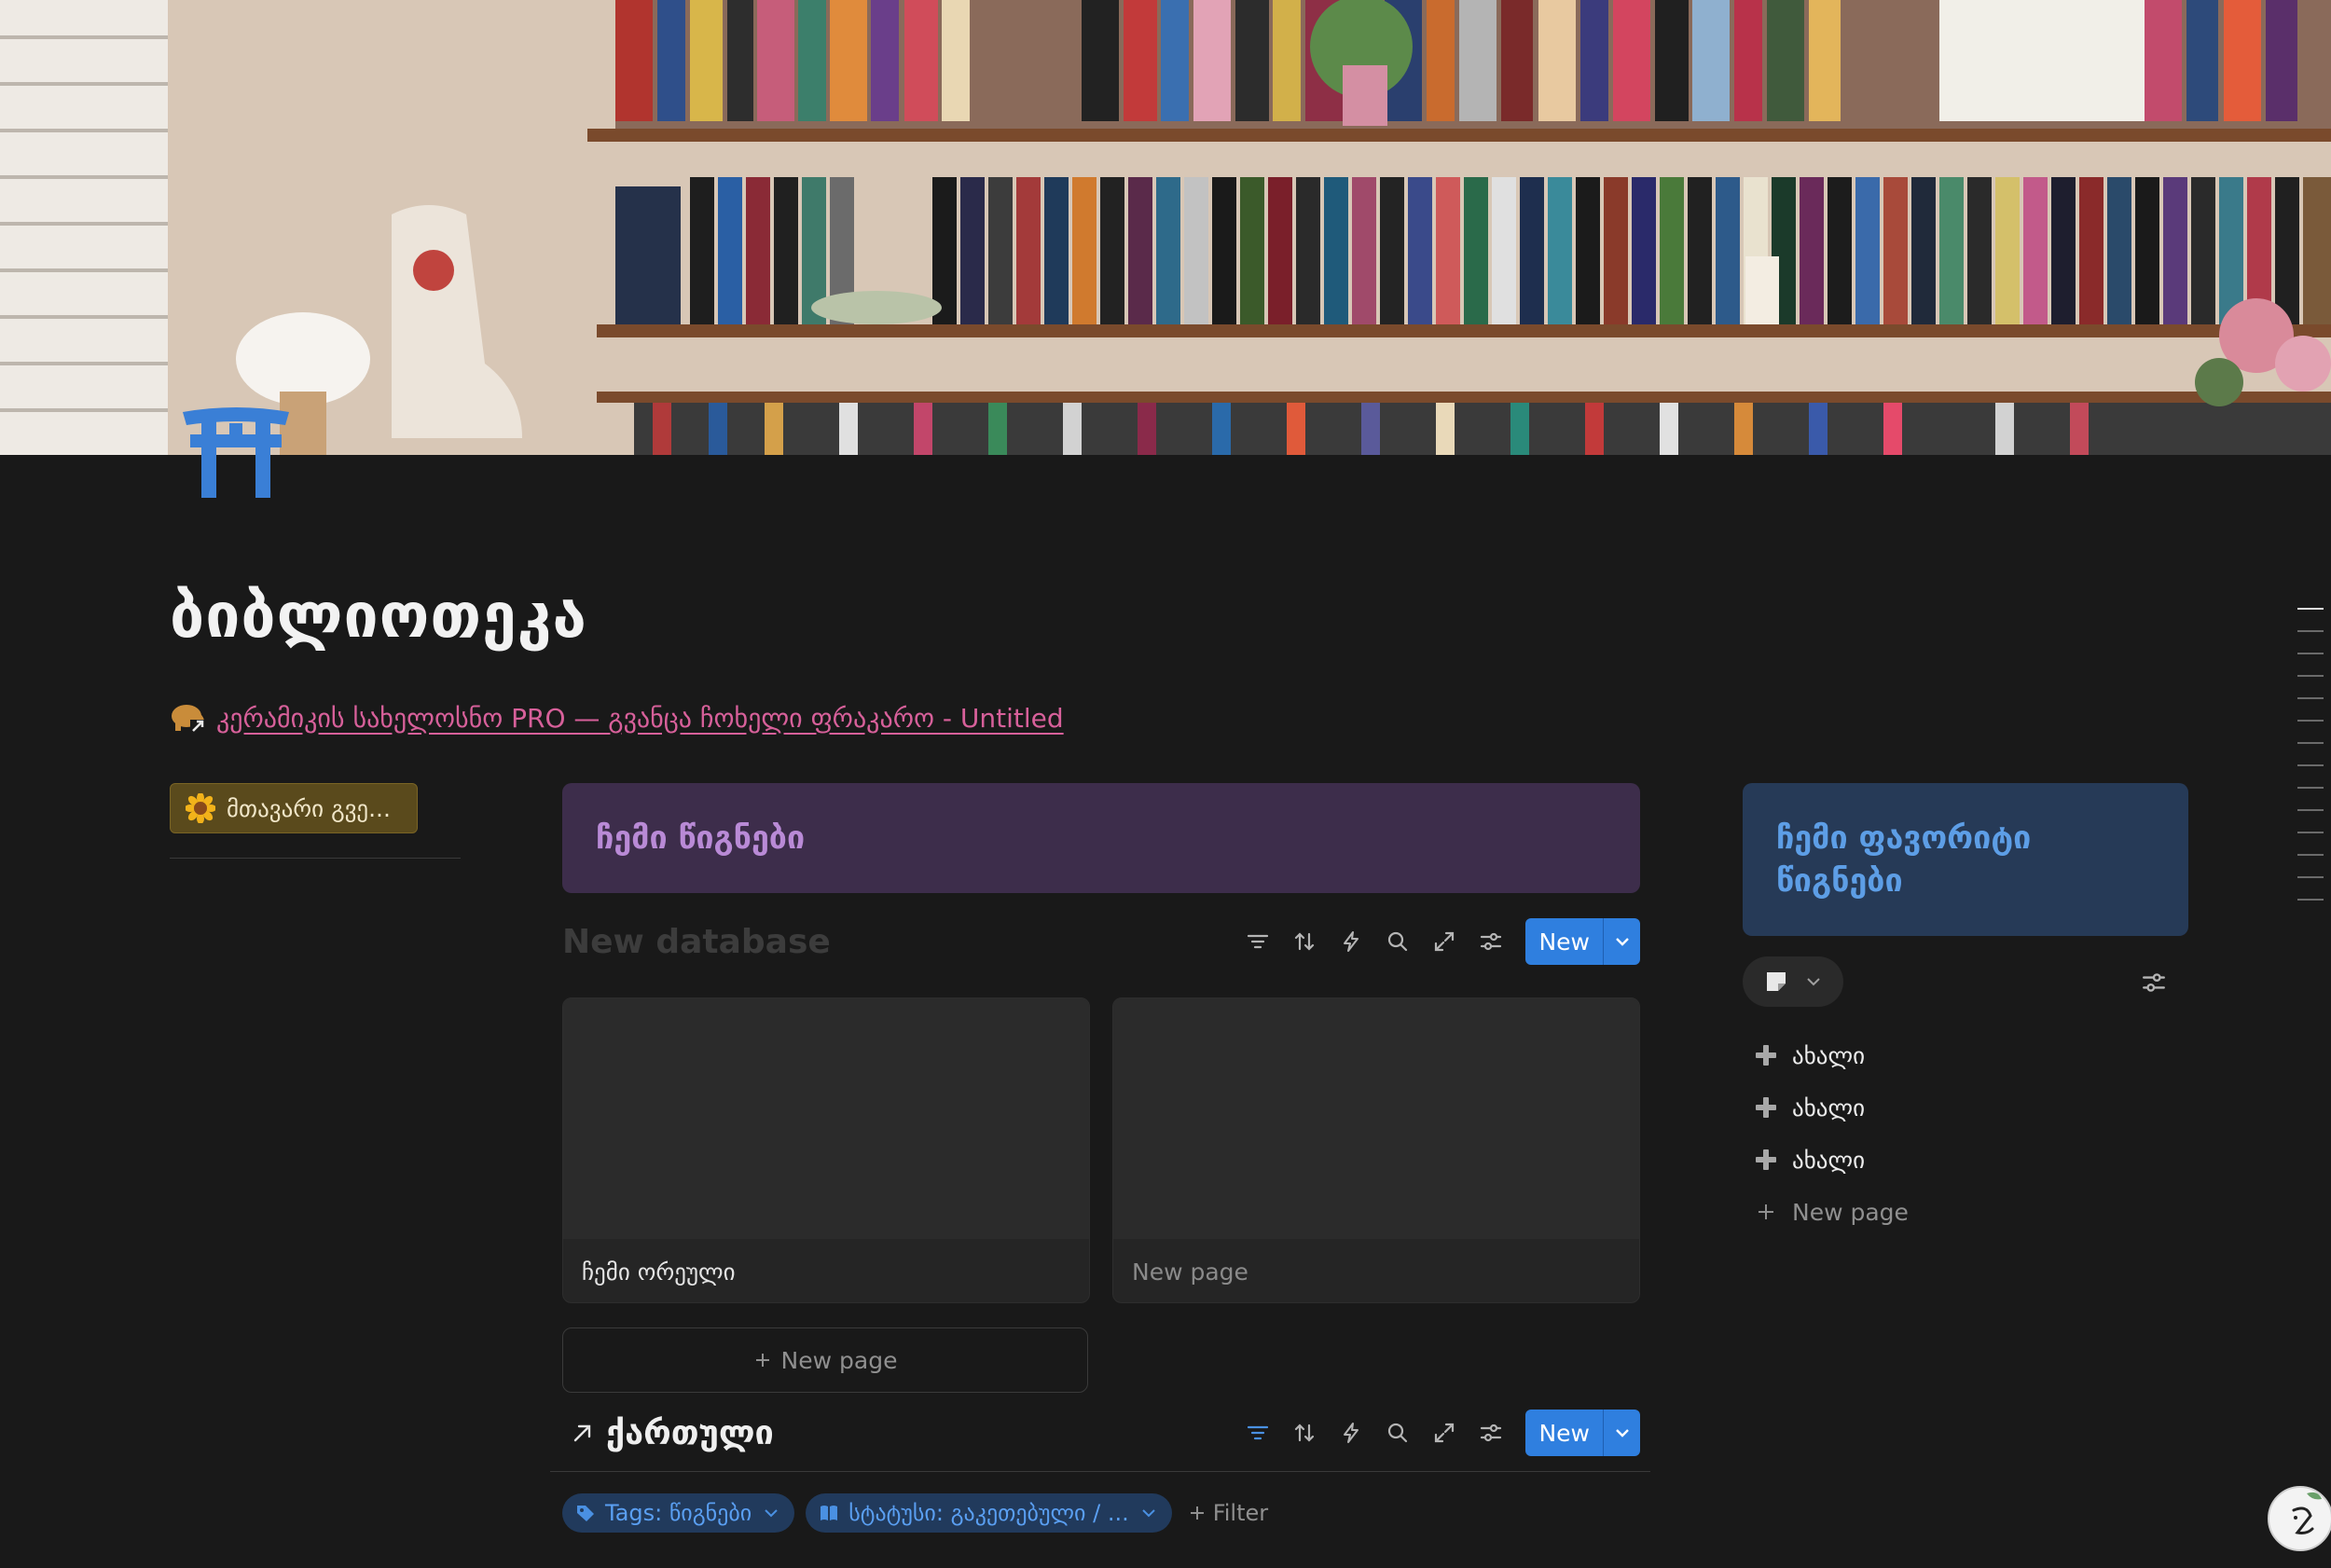  I want to click on page-title: ბიბლიოთეკა, so click(378, 616).